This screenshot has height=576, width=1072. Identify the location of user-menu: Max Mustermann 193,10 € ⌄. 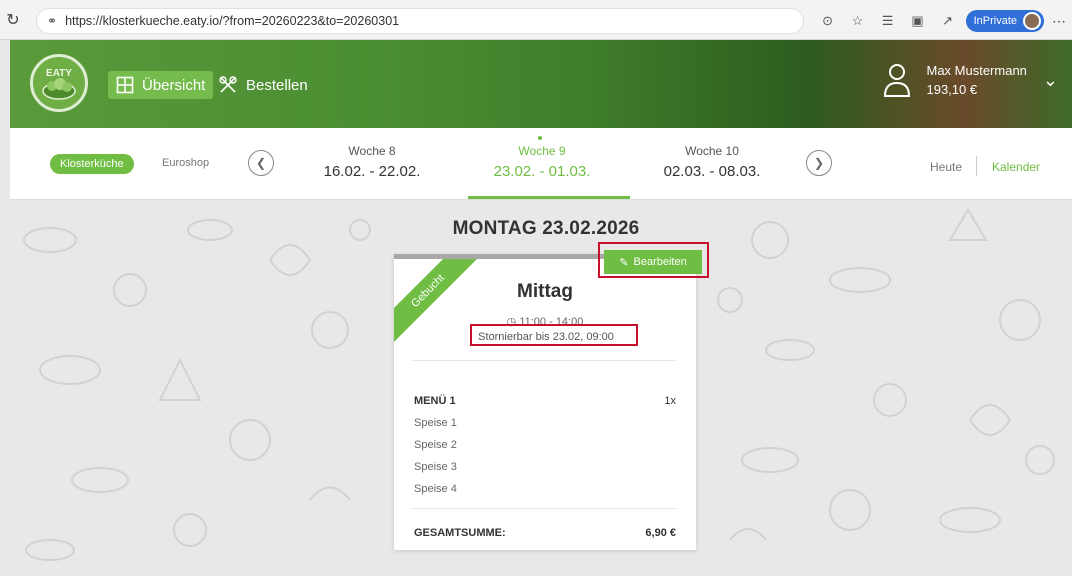
(970, 80).